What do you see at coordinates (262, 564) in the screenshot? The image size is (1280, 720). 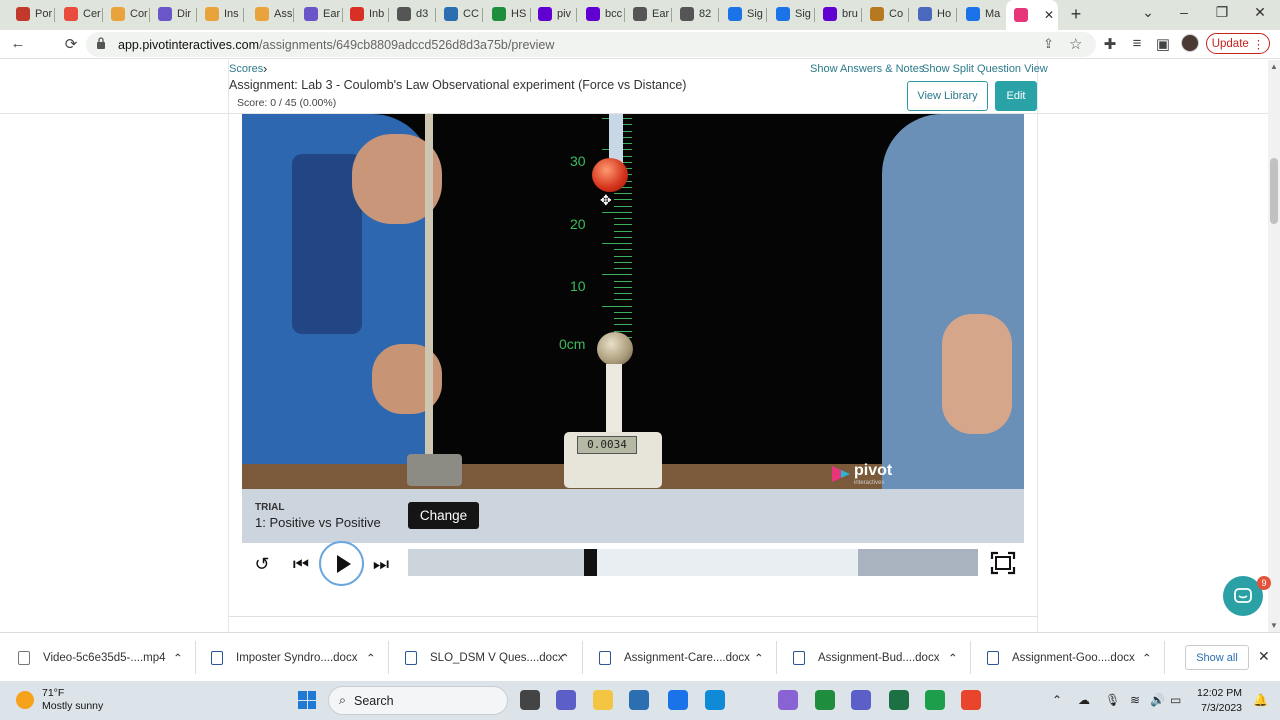 I see `replay-icon: ↺` at bounding box center [262, 564].